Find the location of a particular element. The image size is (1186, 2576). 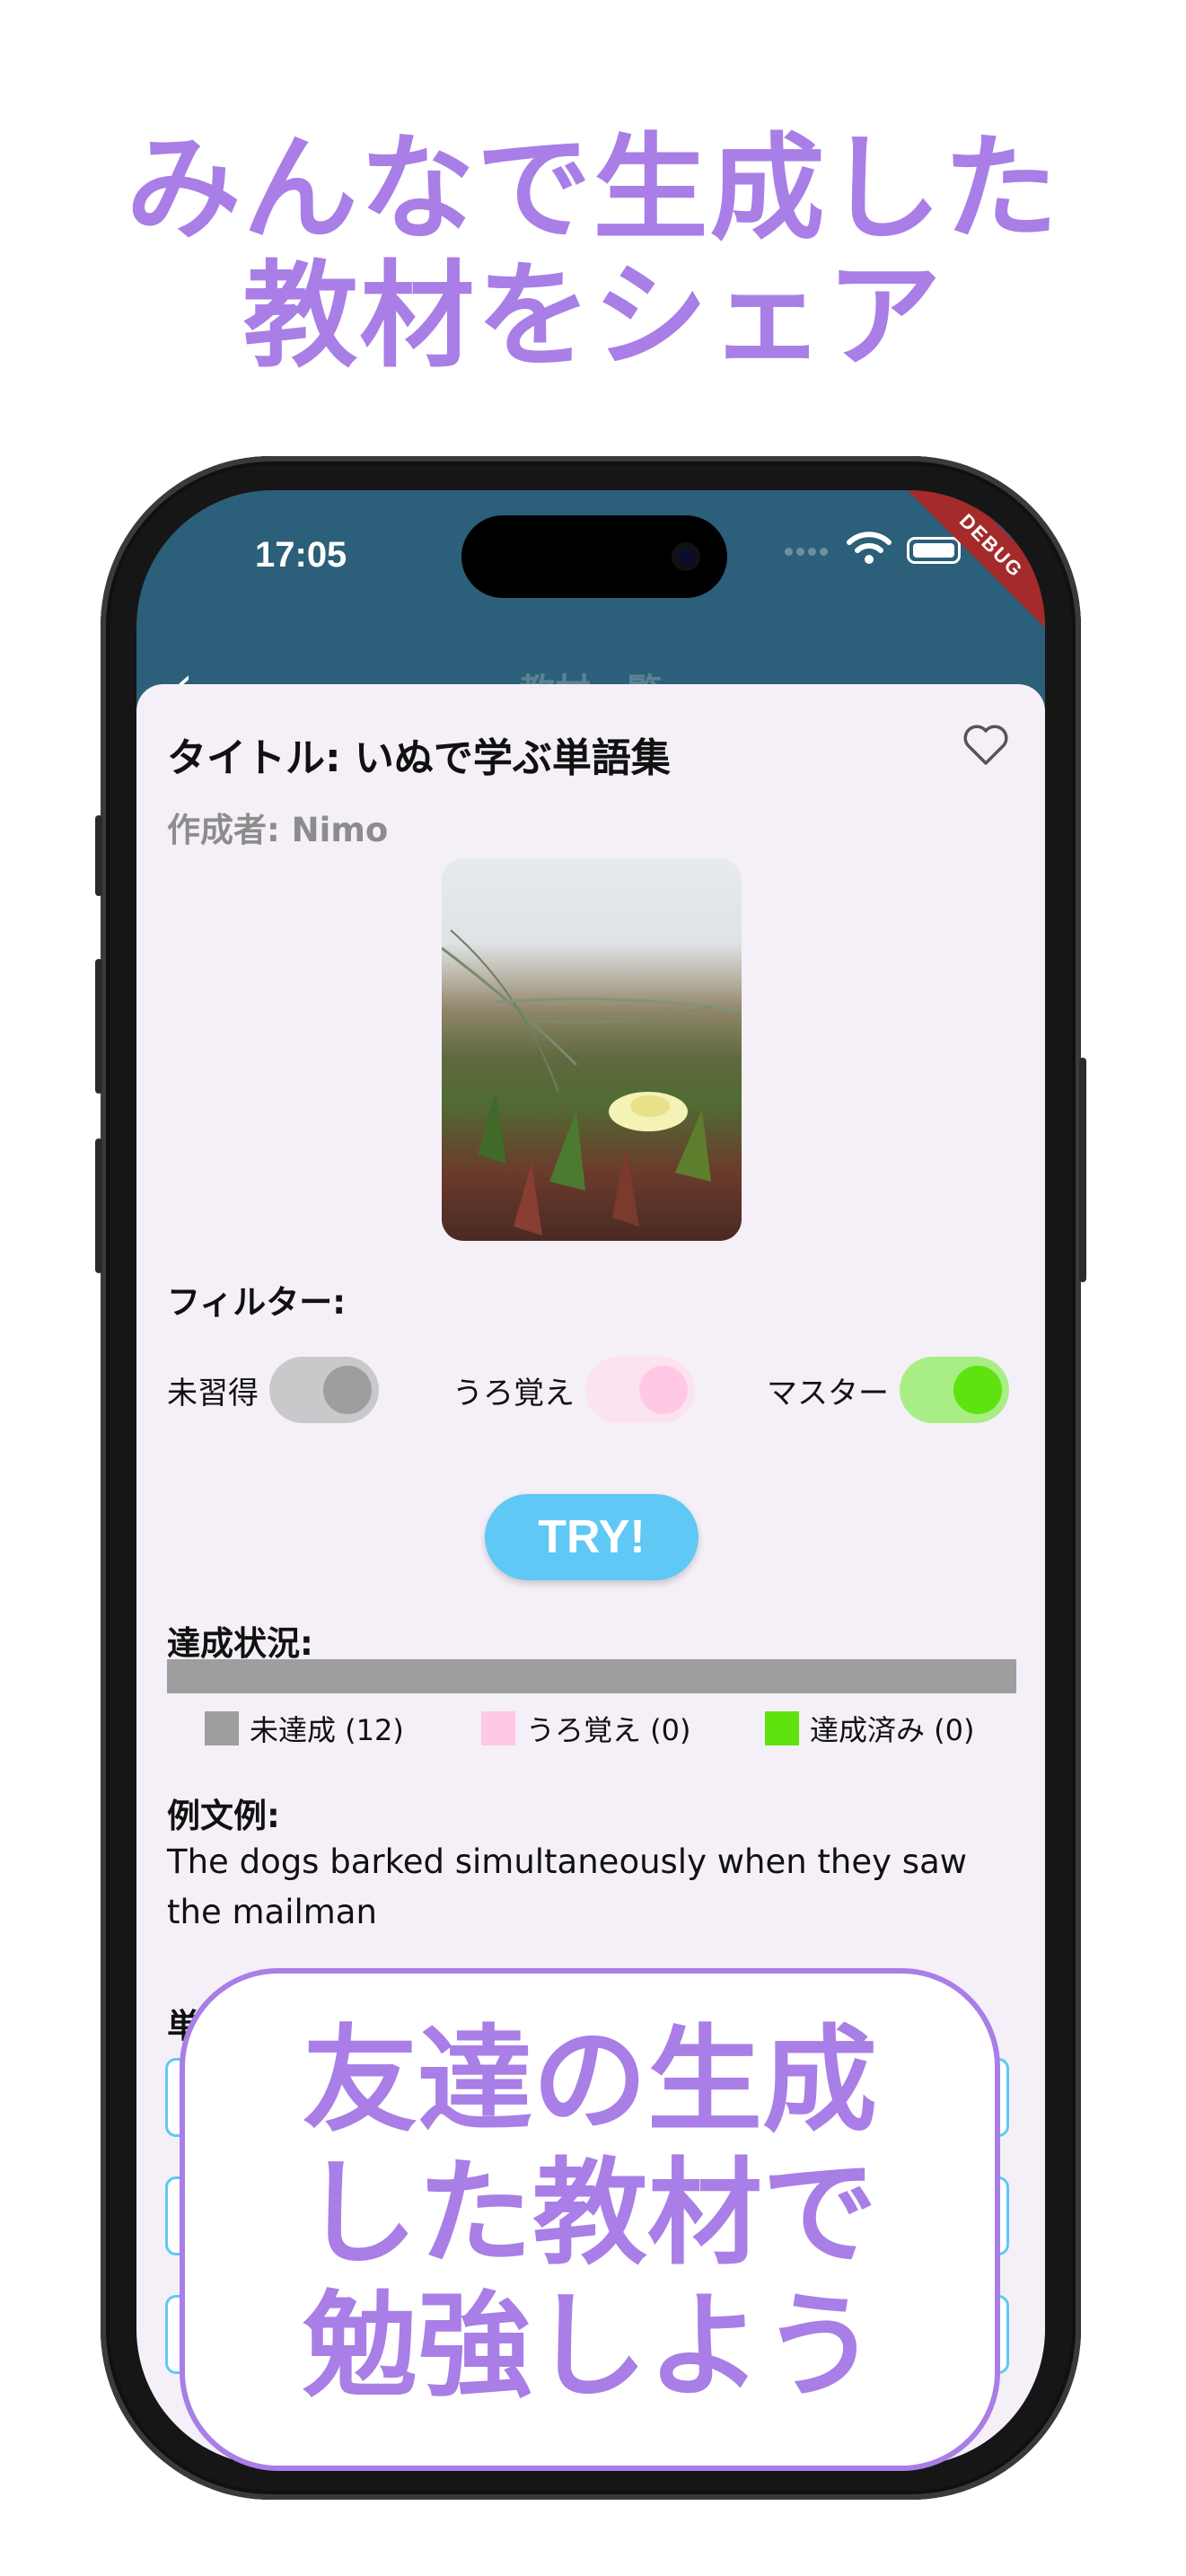

status-bar: 17:05 DEBUG is located at coordinates (590, 576).